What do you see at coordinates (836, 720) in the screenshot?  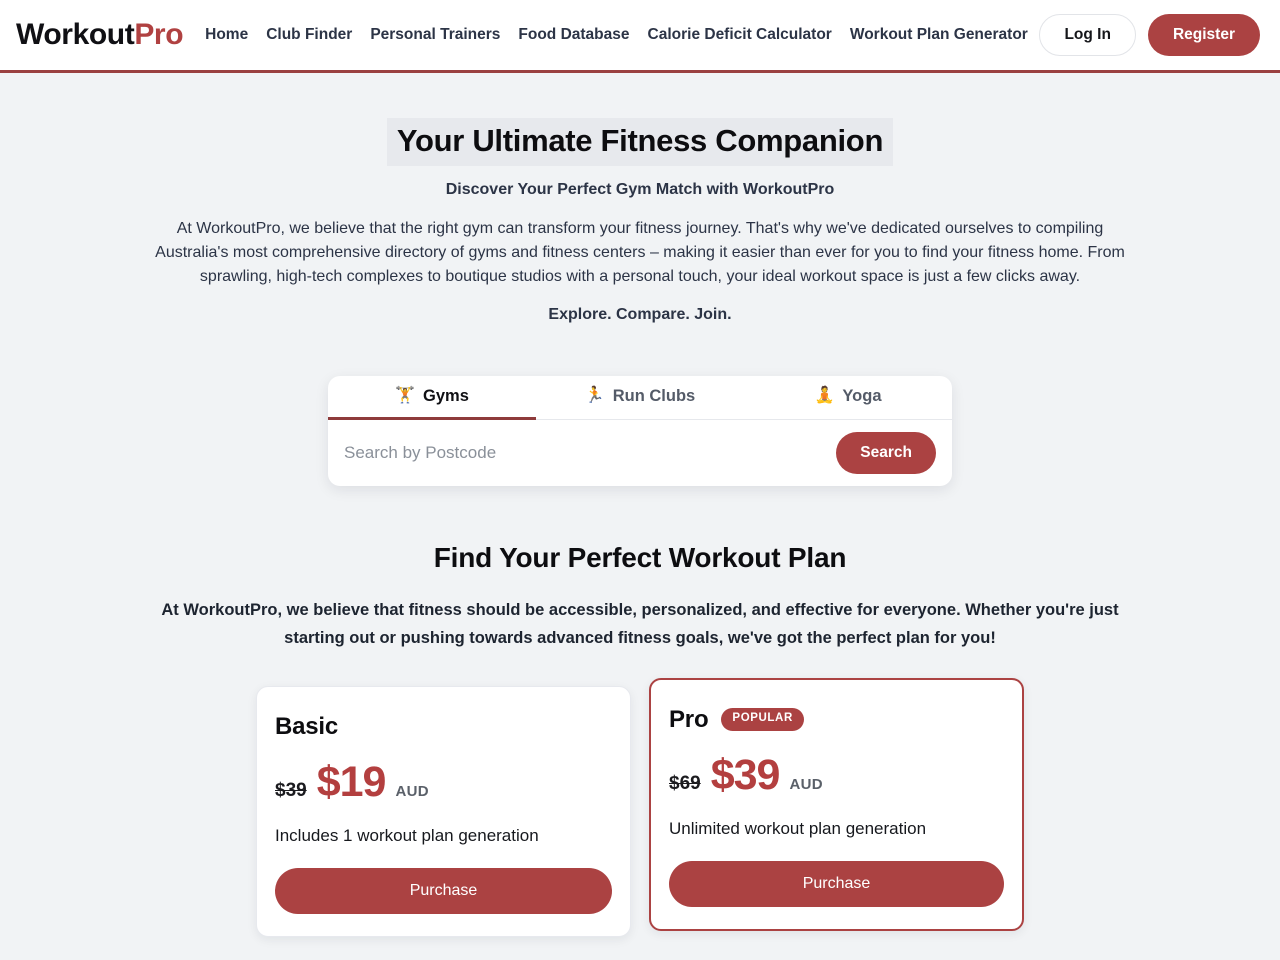 I see `plan-pro-header: Pro POPULAR` at bounding box center [836, 720].